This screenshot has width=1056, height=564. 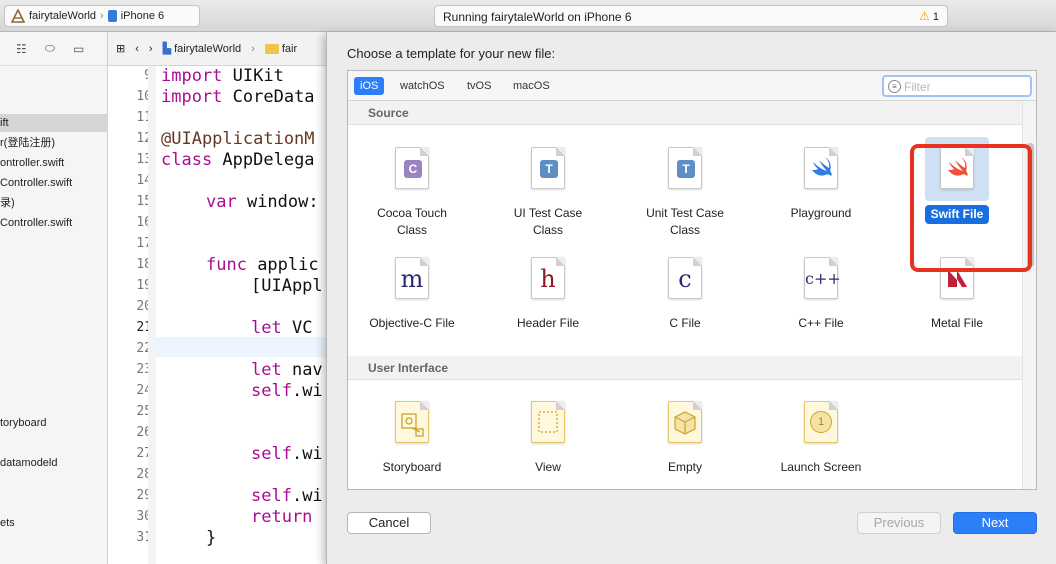 I want to click on storyboard-glyph-icon, so click(x=412, y=425).